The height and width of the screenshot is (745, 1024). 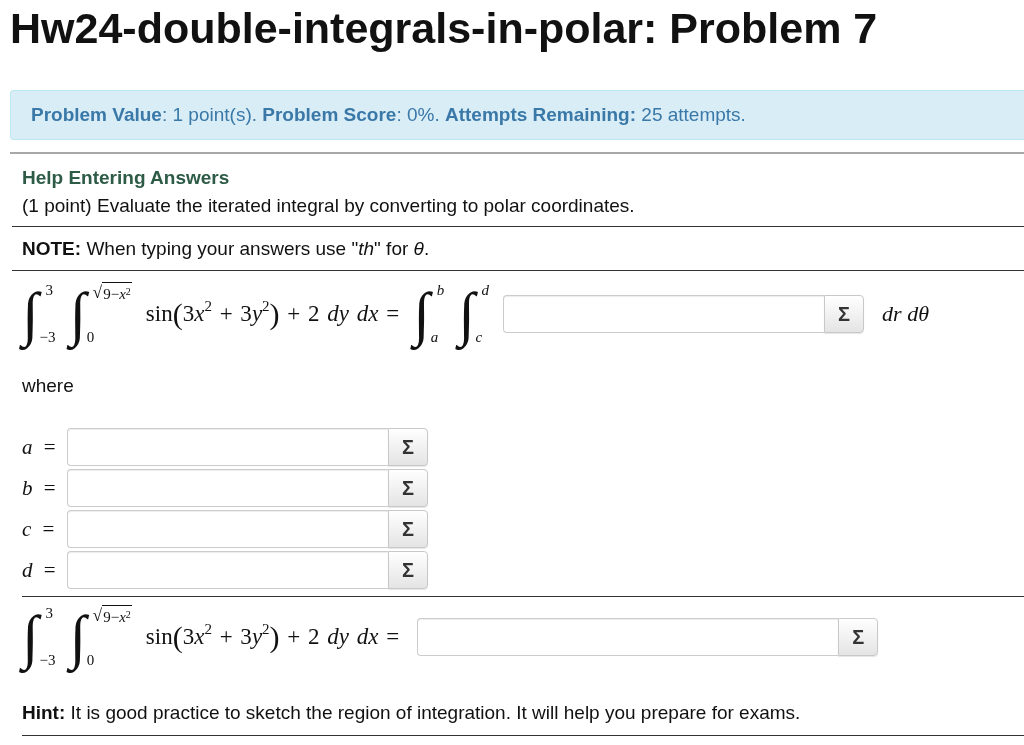 What do you see at coordinates (39, 570) in the screenshot?
I see `bound-label: d =` at bounding box center [39, 570].